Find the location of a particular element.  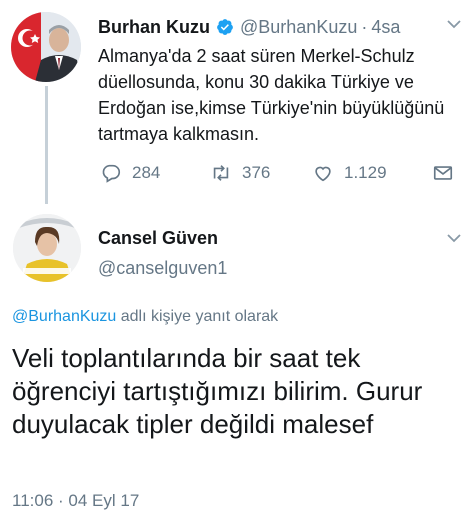

reply-icon is located at coordinates (111, 173).